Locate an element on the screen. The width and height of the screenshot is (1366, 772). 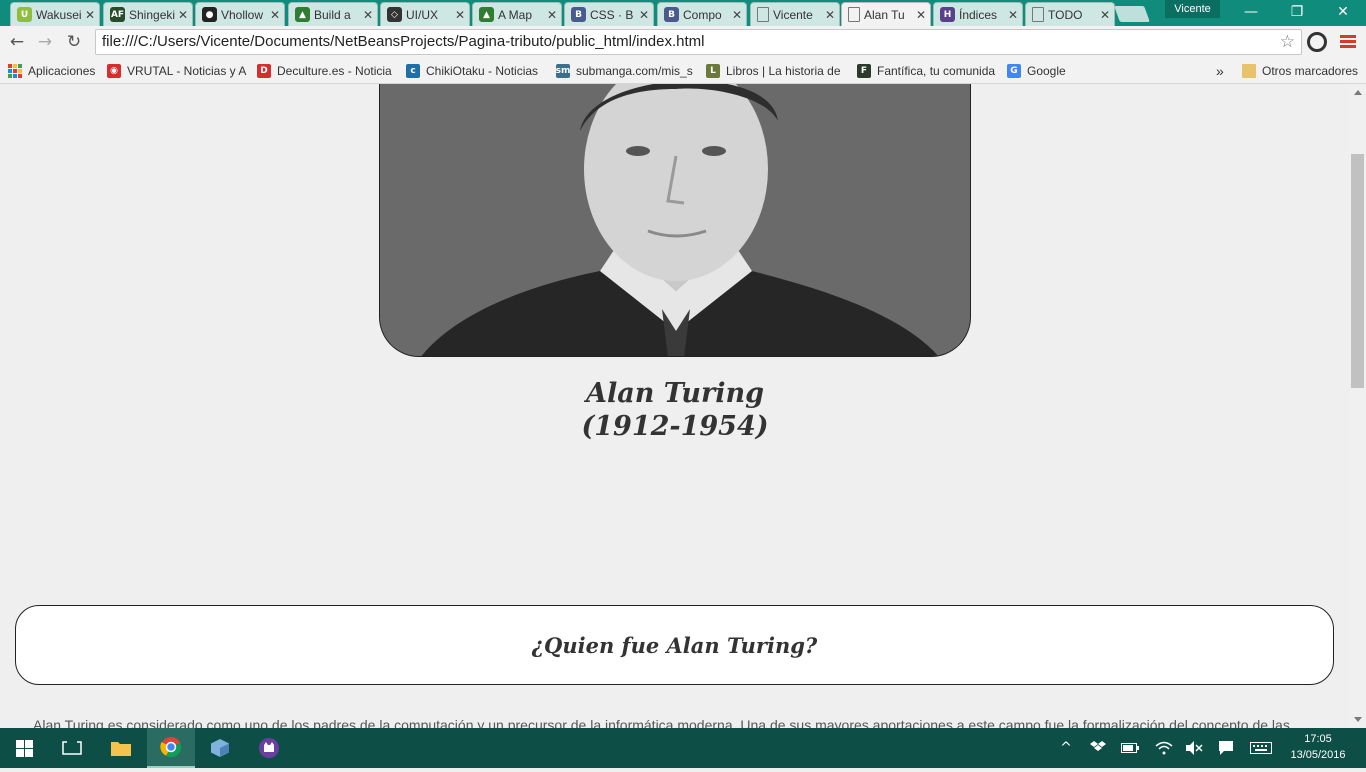
bookmark-favicon-icon: L is located at coordinates (713, 70).